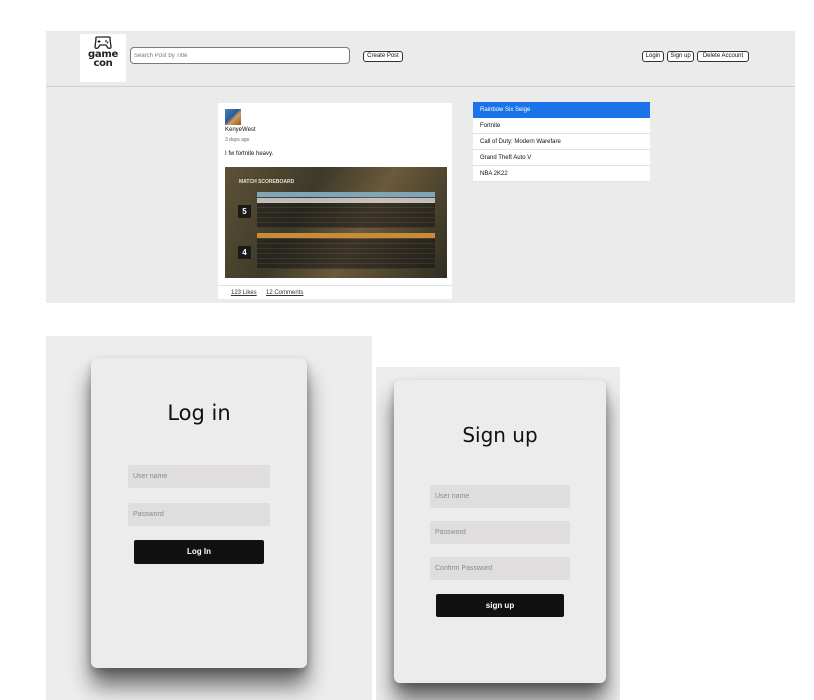 This screenshot has width=814, height=700. I want to click on team1-score: 5, so click(244, 211).